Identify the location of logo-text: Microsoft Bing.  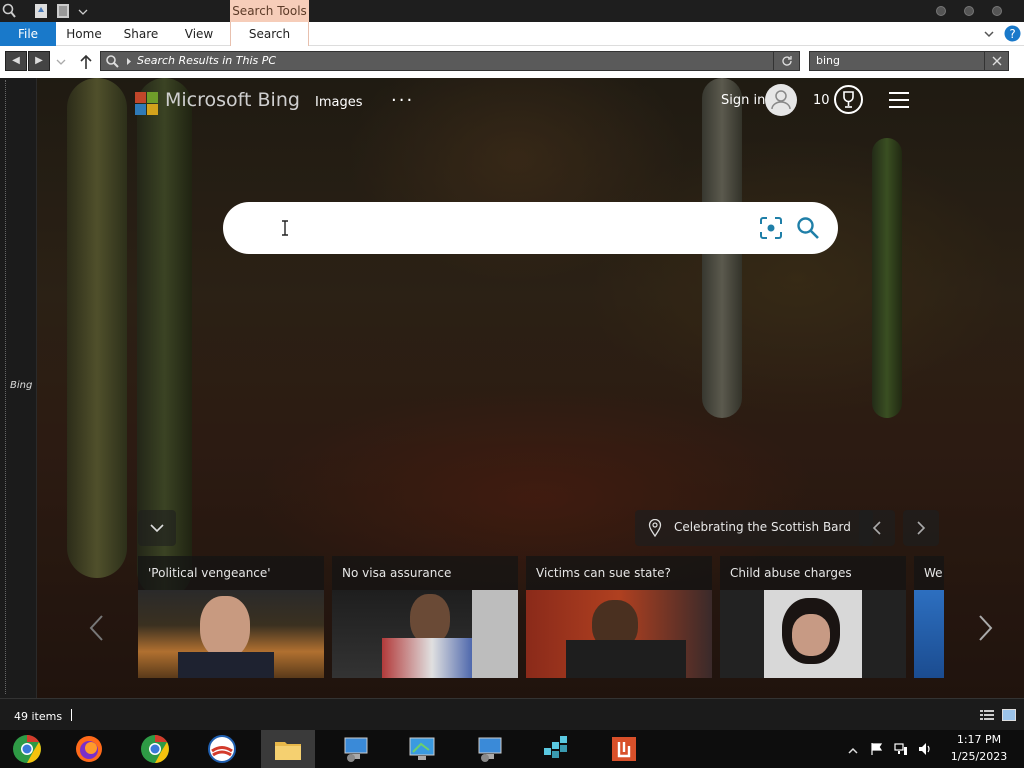
(232, 100).